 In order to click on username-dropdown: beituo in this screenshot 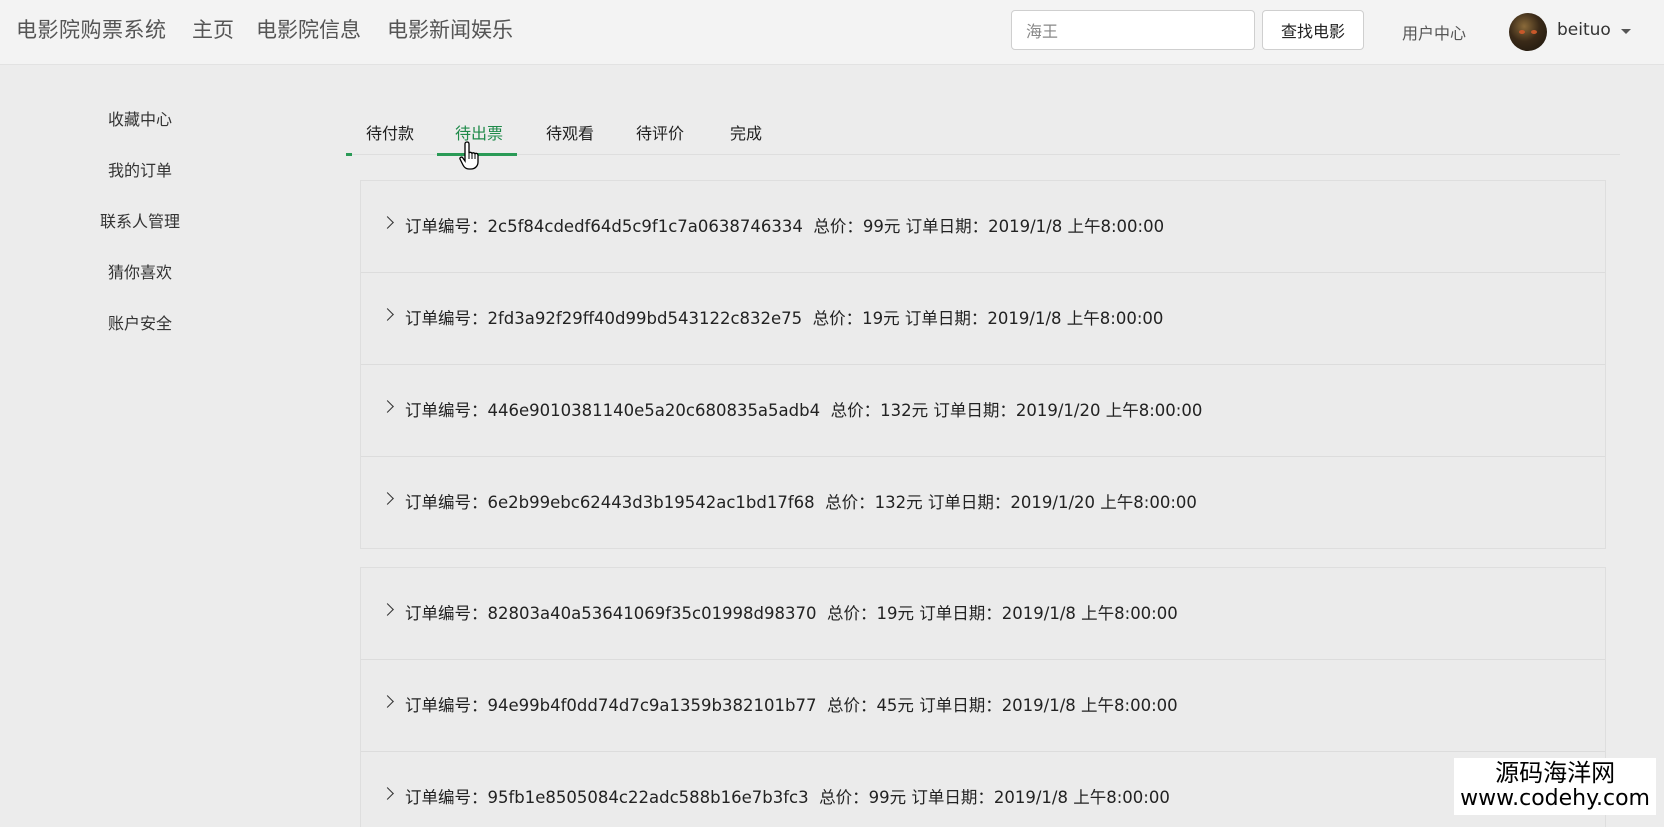, I will do `click(1584, 30)`.